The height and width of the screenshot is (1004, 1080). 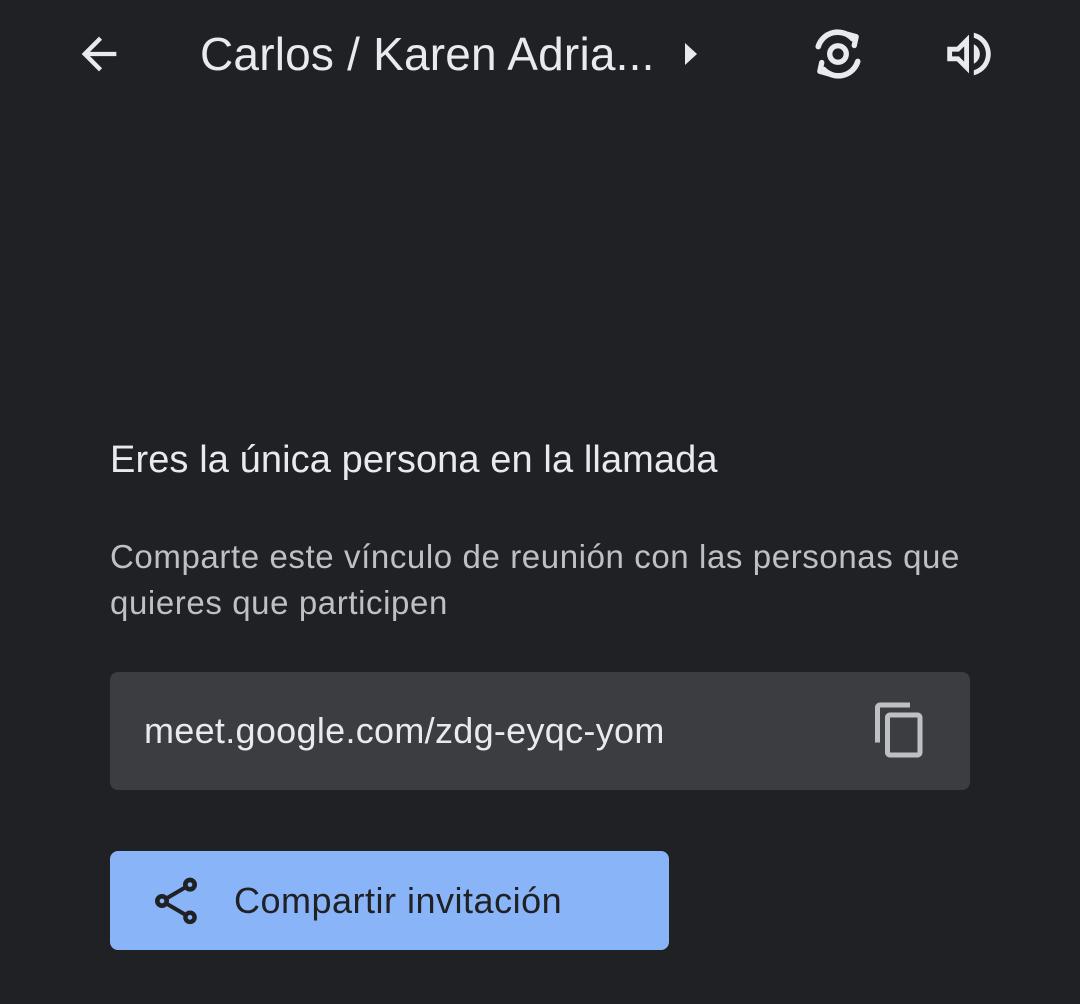 I want to click on meeting-link-box: meet.google.com/zdg-eyqc-yom, so click(x=540, y=731).